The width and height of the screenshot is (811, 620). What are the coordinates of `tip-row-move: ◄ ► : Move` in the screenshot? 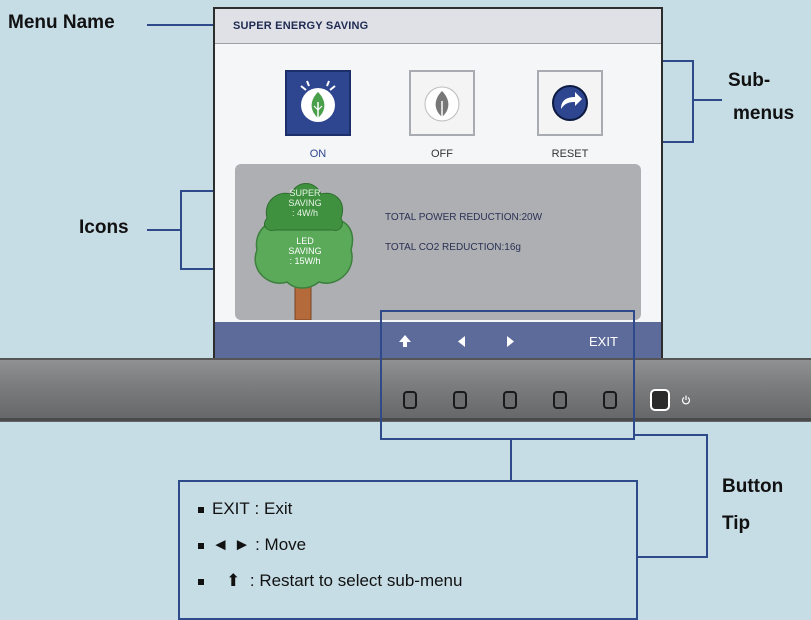 It's located at (252, 545).